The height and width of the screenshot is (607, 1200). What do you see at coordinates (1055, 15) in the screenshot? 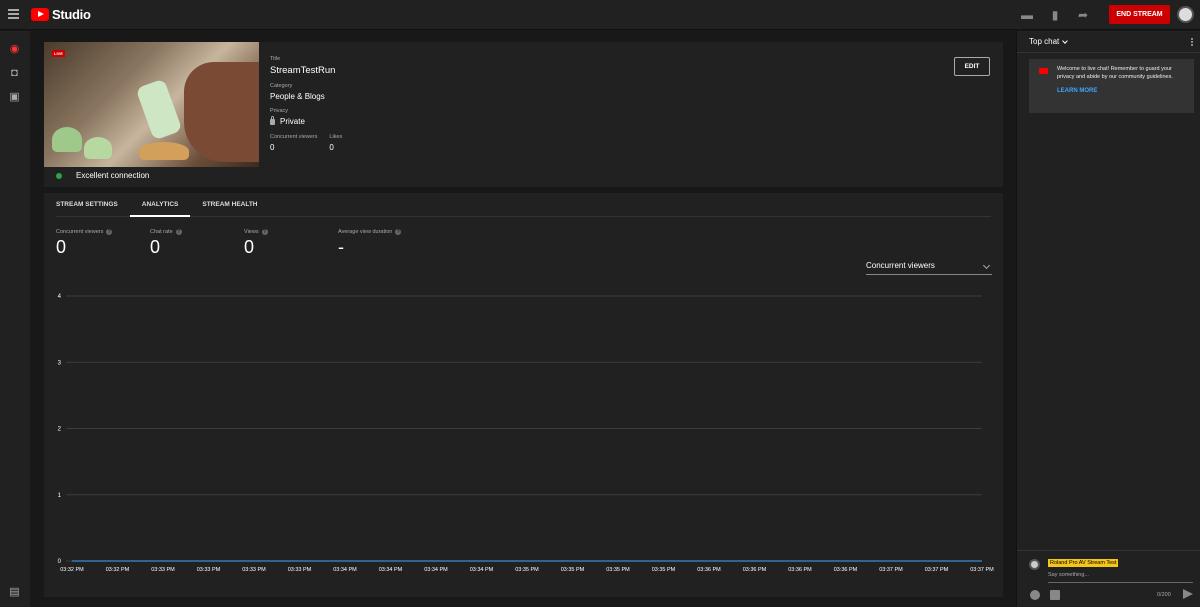
I see `bookmark-icon: ▮` at bounding box center [1055, 15].